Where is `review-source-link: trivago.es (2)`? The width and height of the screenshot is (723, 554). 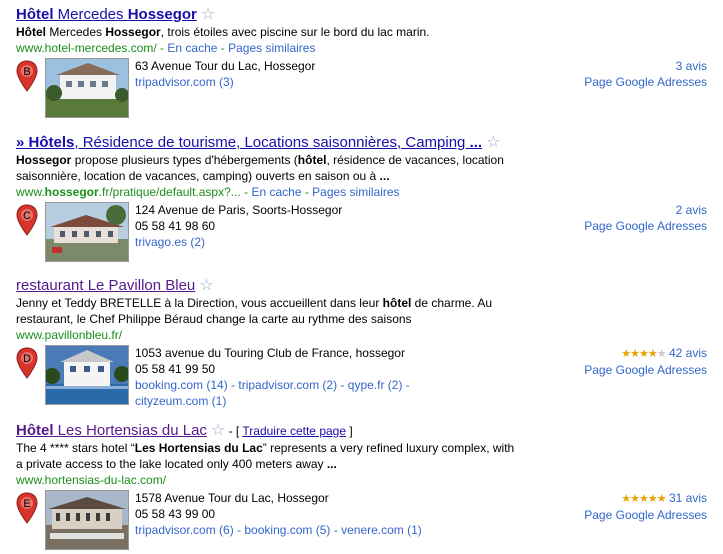 review-source-link: trivago.es (2) is located at coordinates (170, 242).